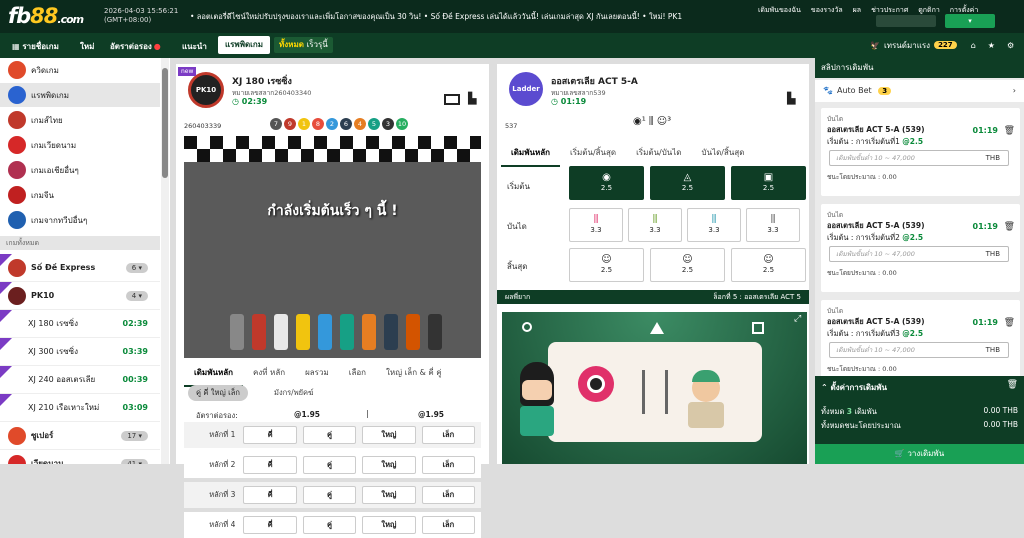 This screenshot has width=1024, height=538. Describe the element at coordinates (80, 220) in the screenshot. I see `sidebar-item-6: เกมจากทวีปอื่นๆ` at that location.